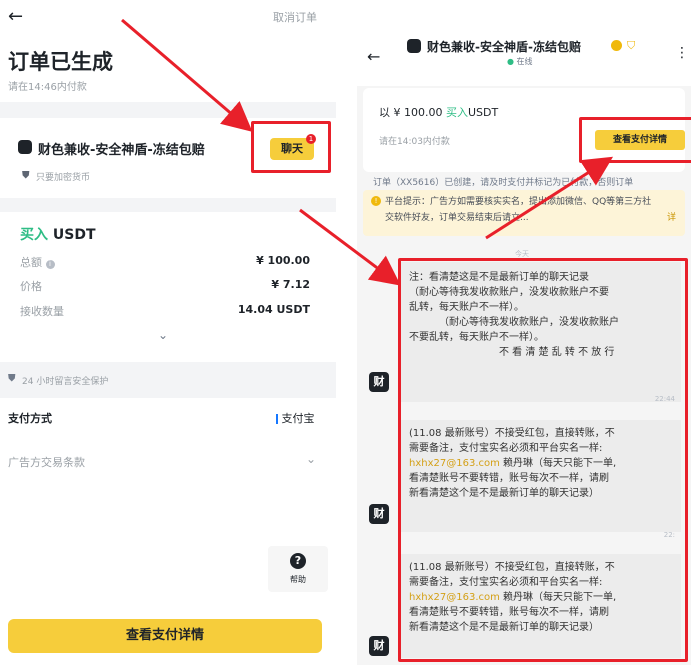 This screenshot has height=665, width=691. Describe the element at coordinates (187, 75) in the screenshot. I see `arrow-to-chat` at that location.